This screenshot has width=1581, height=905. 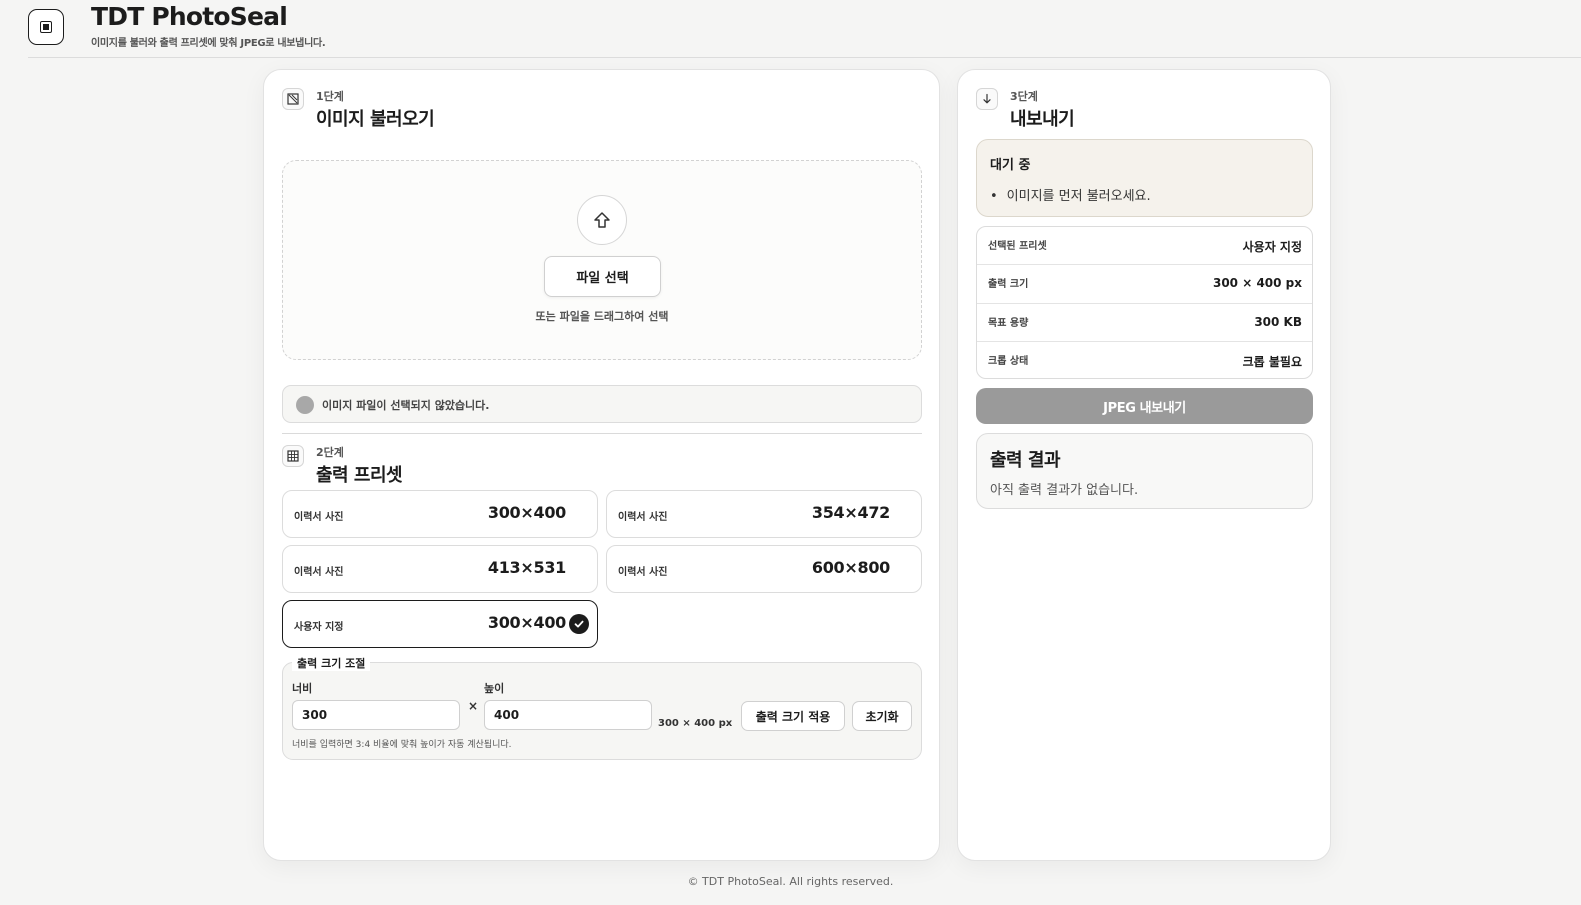 What do you see at coordinates (602, 433) in the screenshot?
I see `divider` at bounding box center [602, 433].